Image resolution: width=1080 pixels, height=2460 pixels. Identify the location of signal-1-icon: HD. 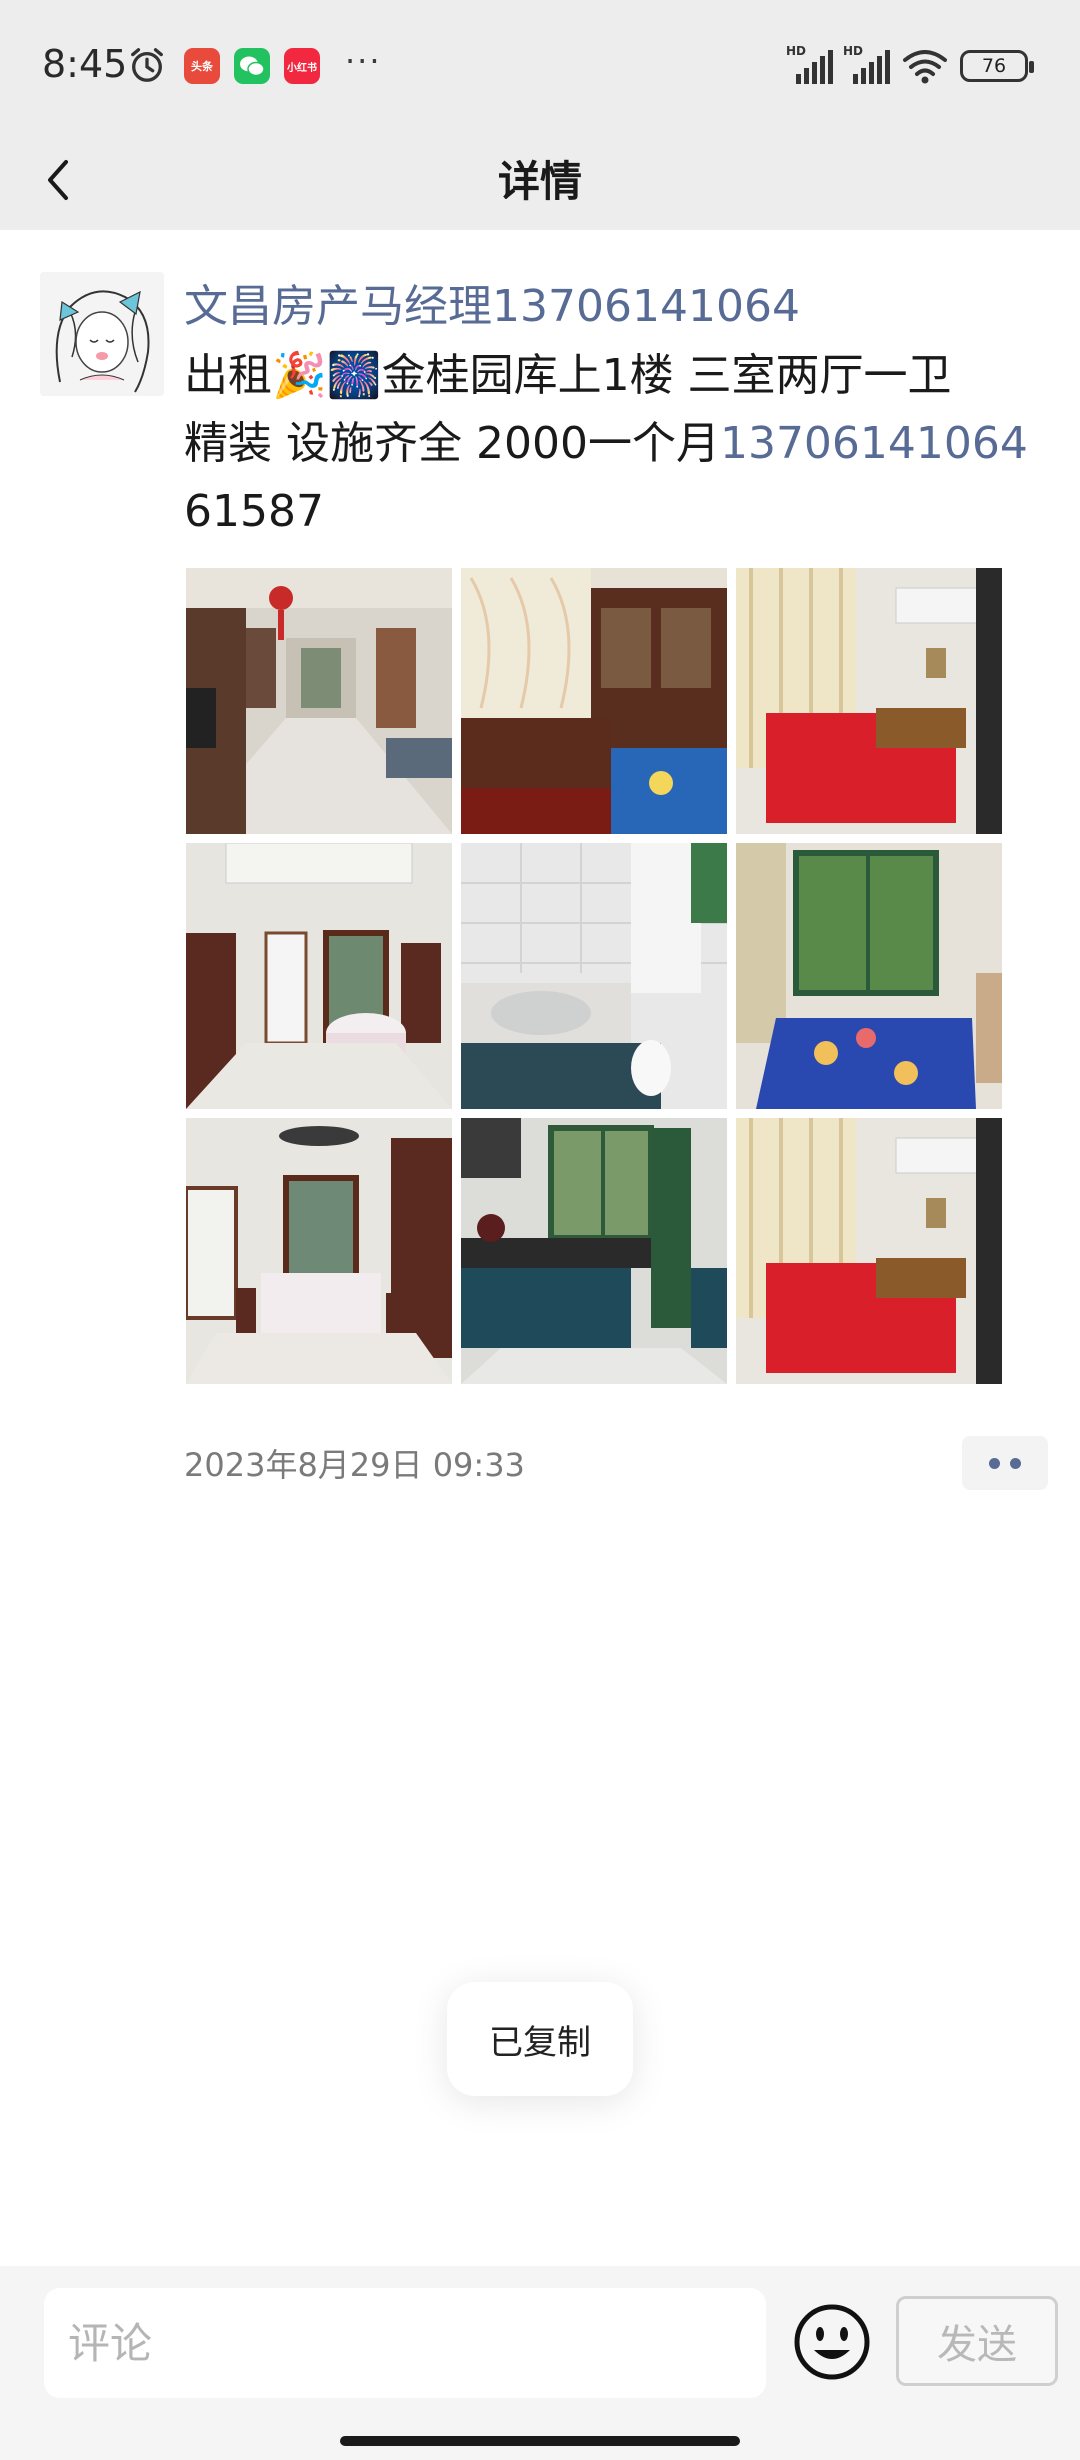
(809, 64).